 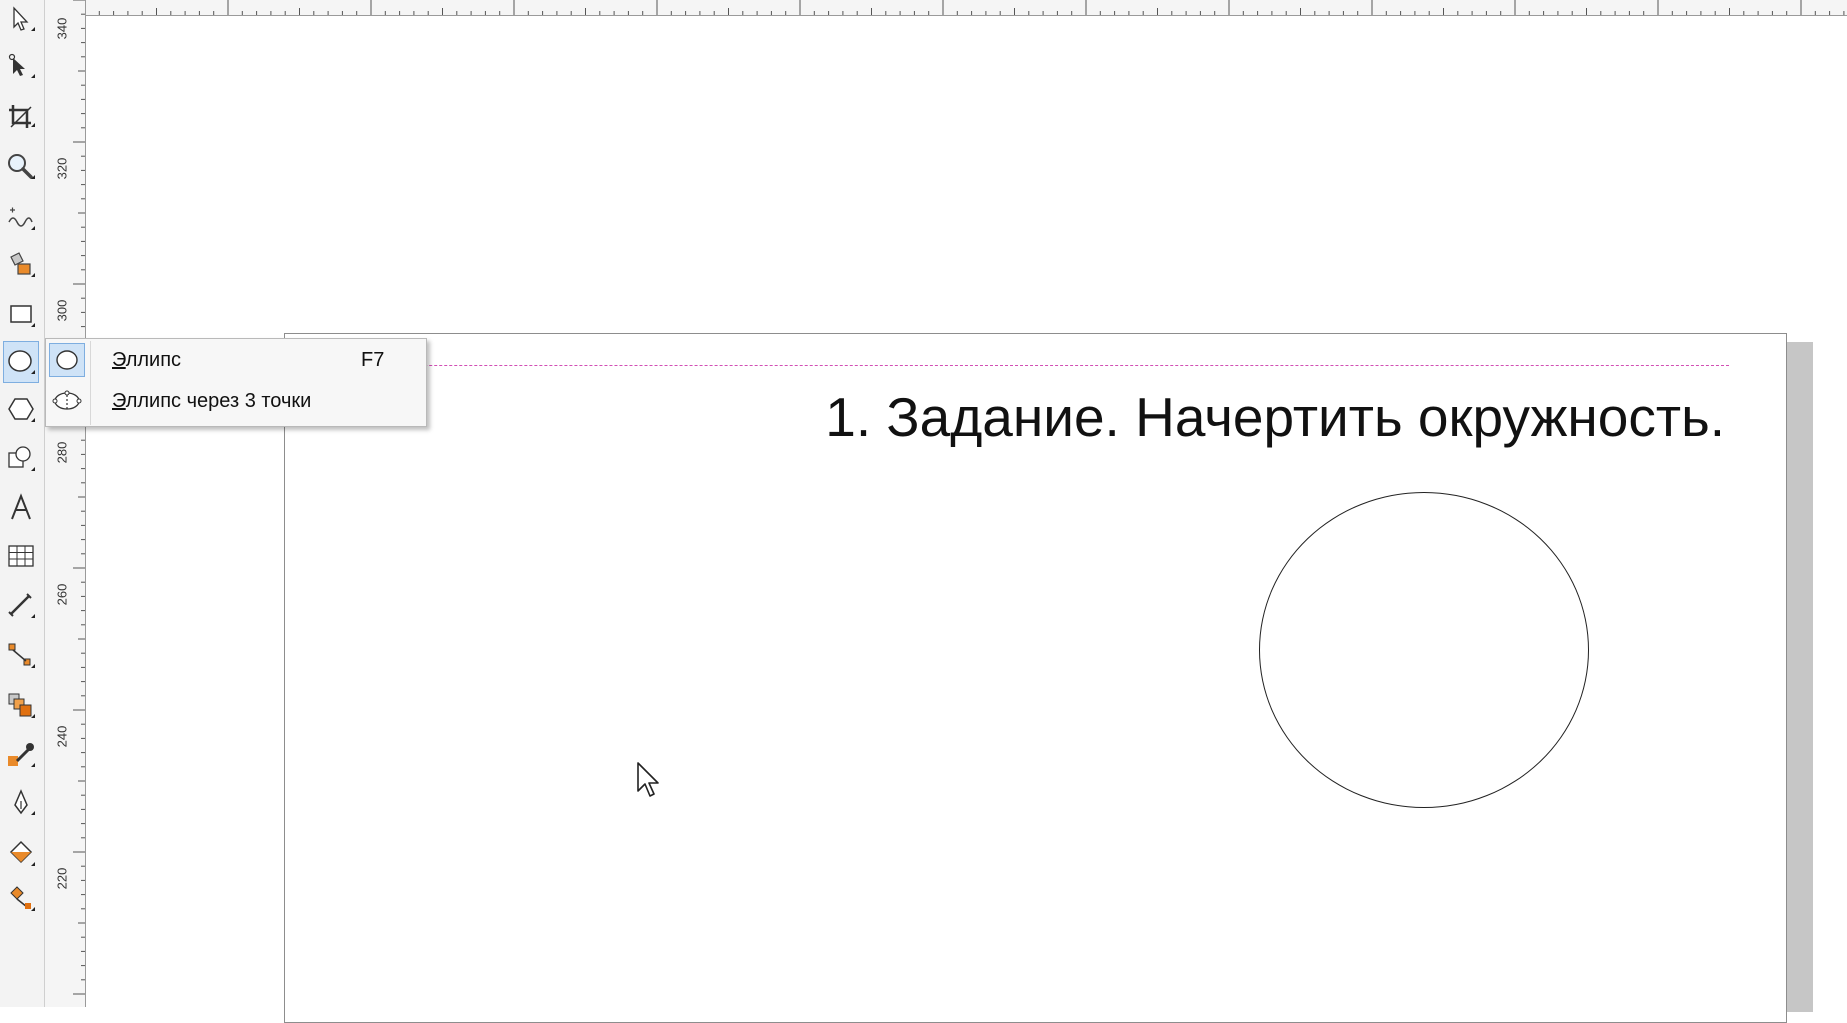 I want to click on guideline, so click(x=1006, y=365).